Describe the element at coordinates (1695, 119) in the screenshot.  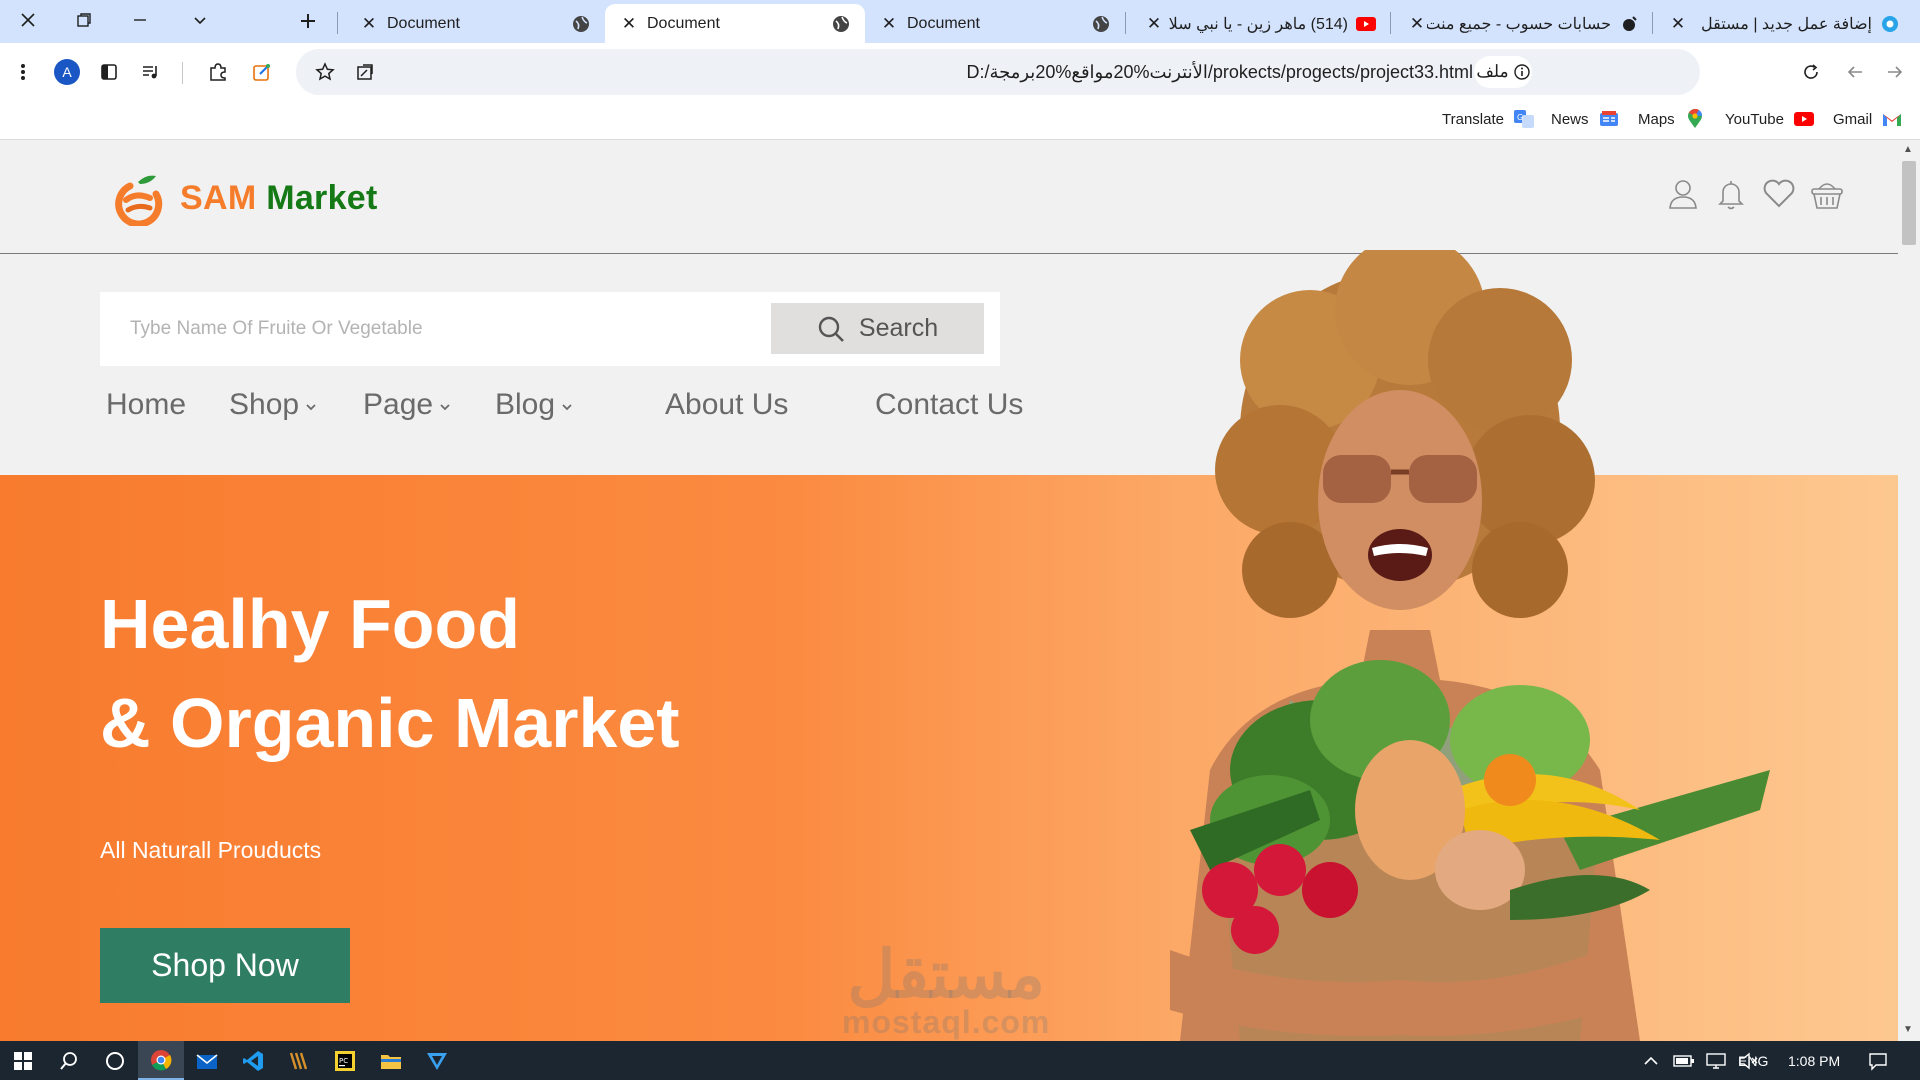
I see `google-maps-icon` at that location.